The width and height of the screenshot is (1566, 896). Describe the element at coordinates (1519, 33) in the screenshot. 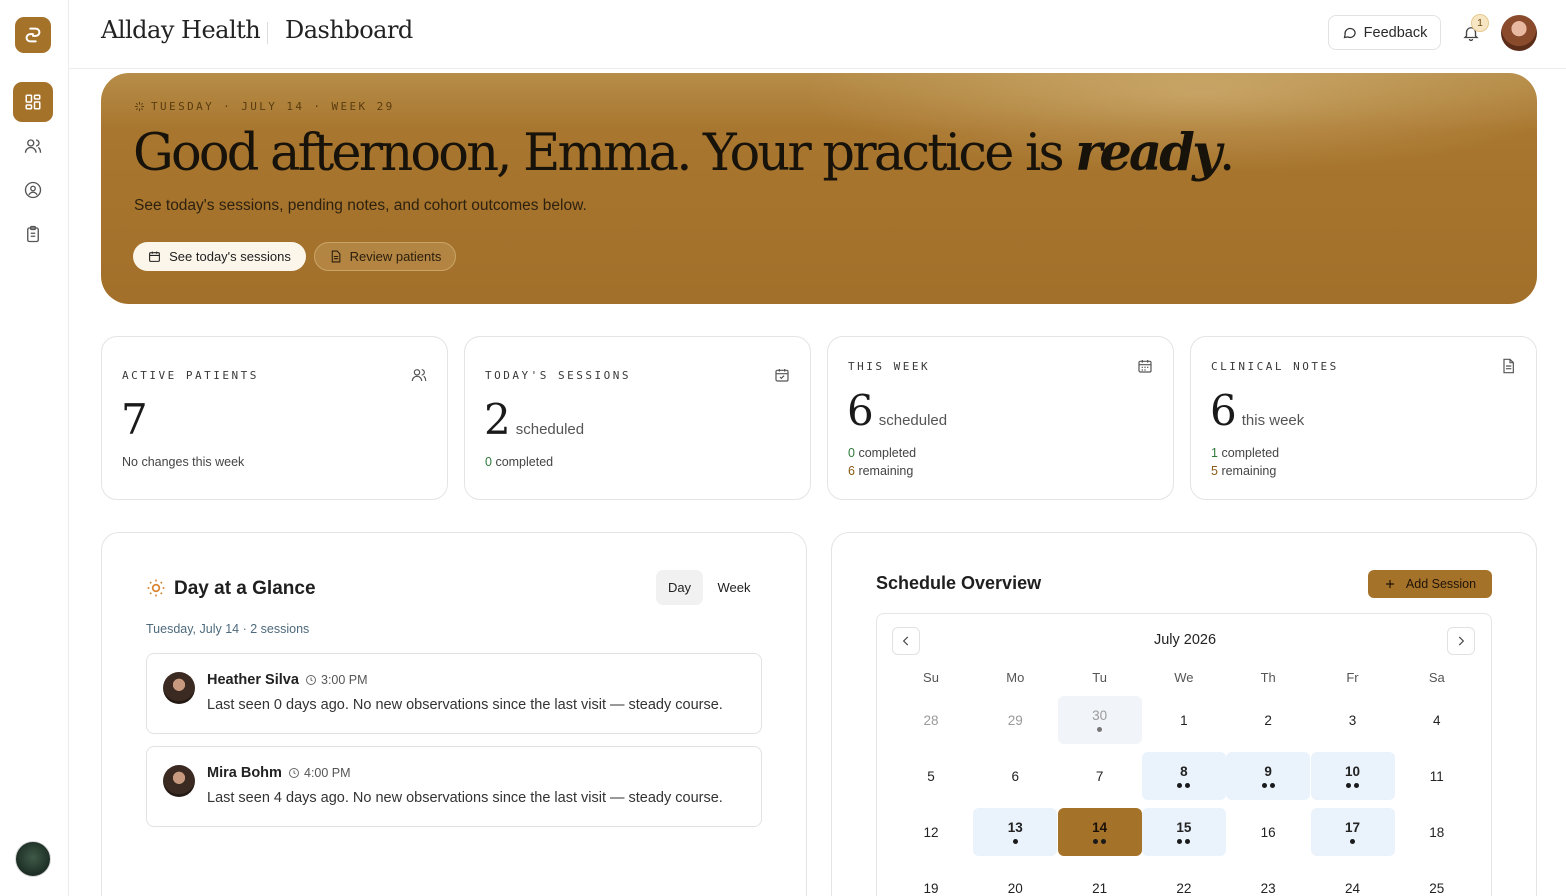

I see `user-avatar` at that location.